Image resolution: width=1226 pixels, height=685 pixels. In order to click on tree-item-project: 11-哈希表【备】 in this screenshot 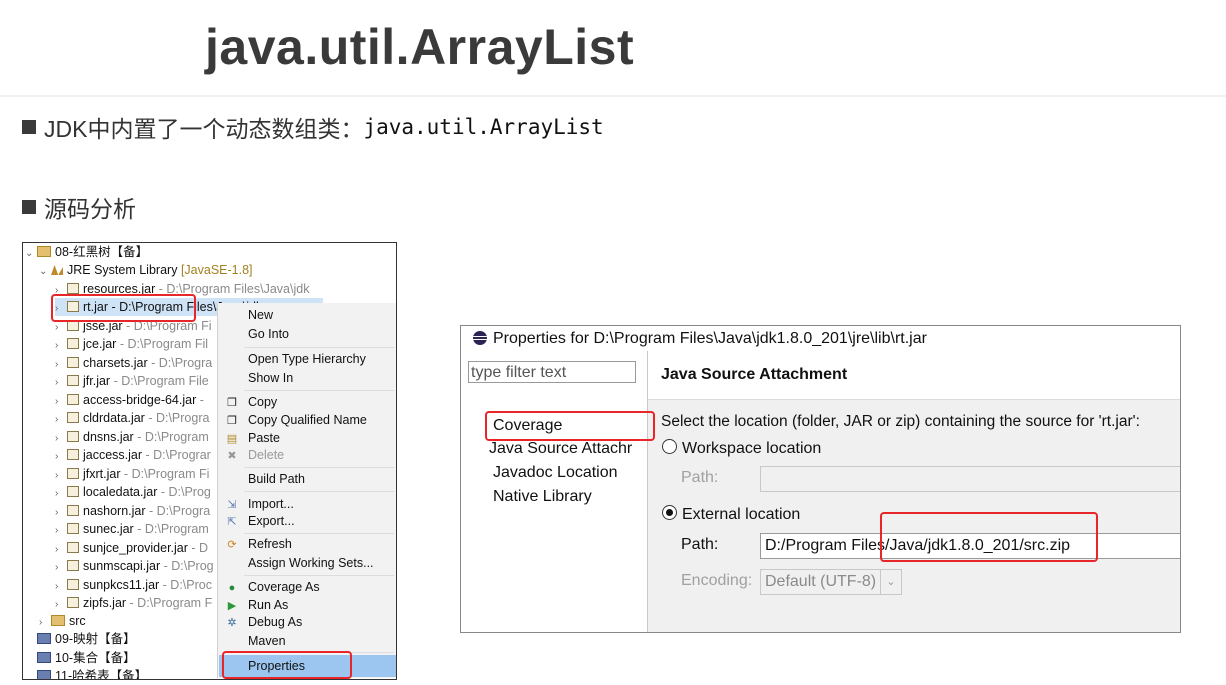, I will do `click(86, 673)`.